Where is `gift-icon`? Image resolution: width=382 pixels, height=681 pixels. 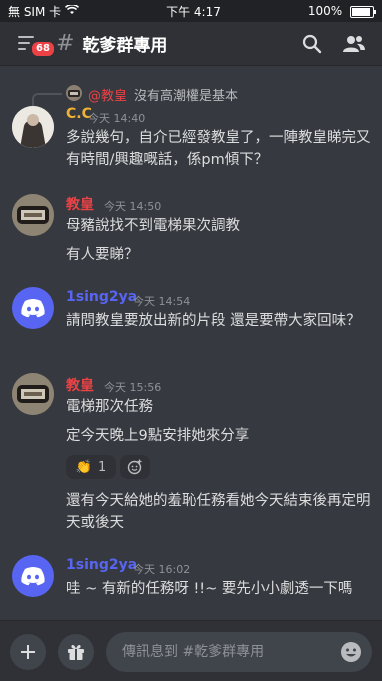
gift-icon is located at coordinates (76, 652).